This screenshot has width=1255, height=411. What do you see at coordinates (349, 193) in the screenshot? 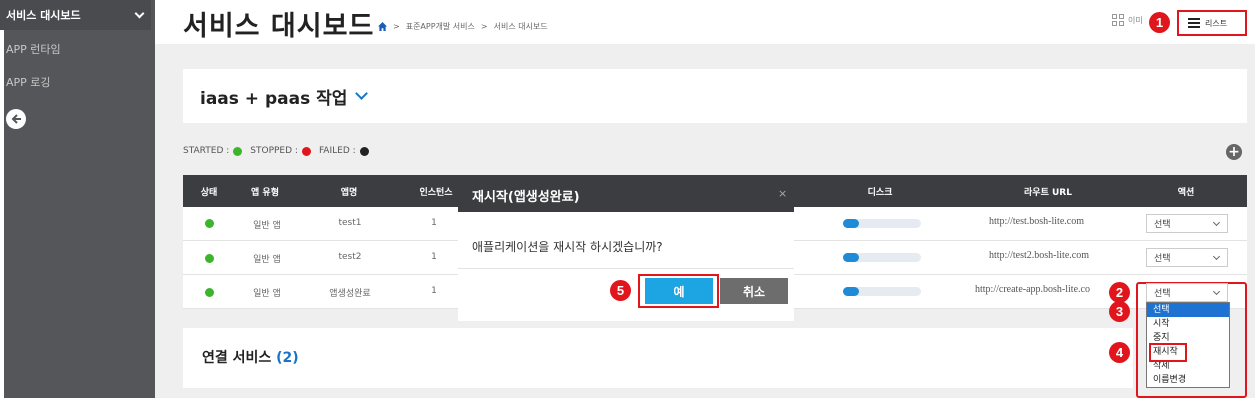
I see `col-app-name: 앱명` at bounding box center [349, 193].